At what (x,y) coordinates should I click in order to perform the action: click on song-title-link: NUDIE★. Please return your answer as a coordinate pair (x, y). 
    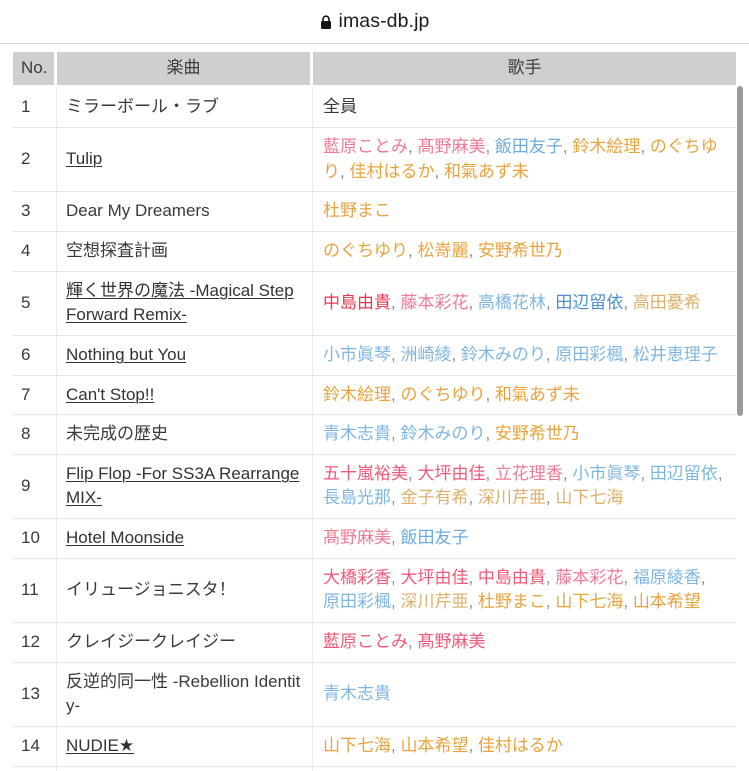
    Looking at the image, I should click on (100, 745).